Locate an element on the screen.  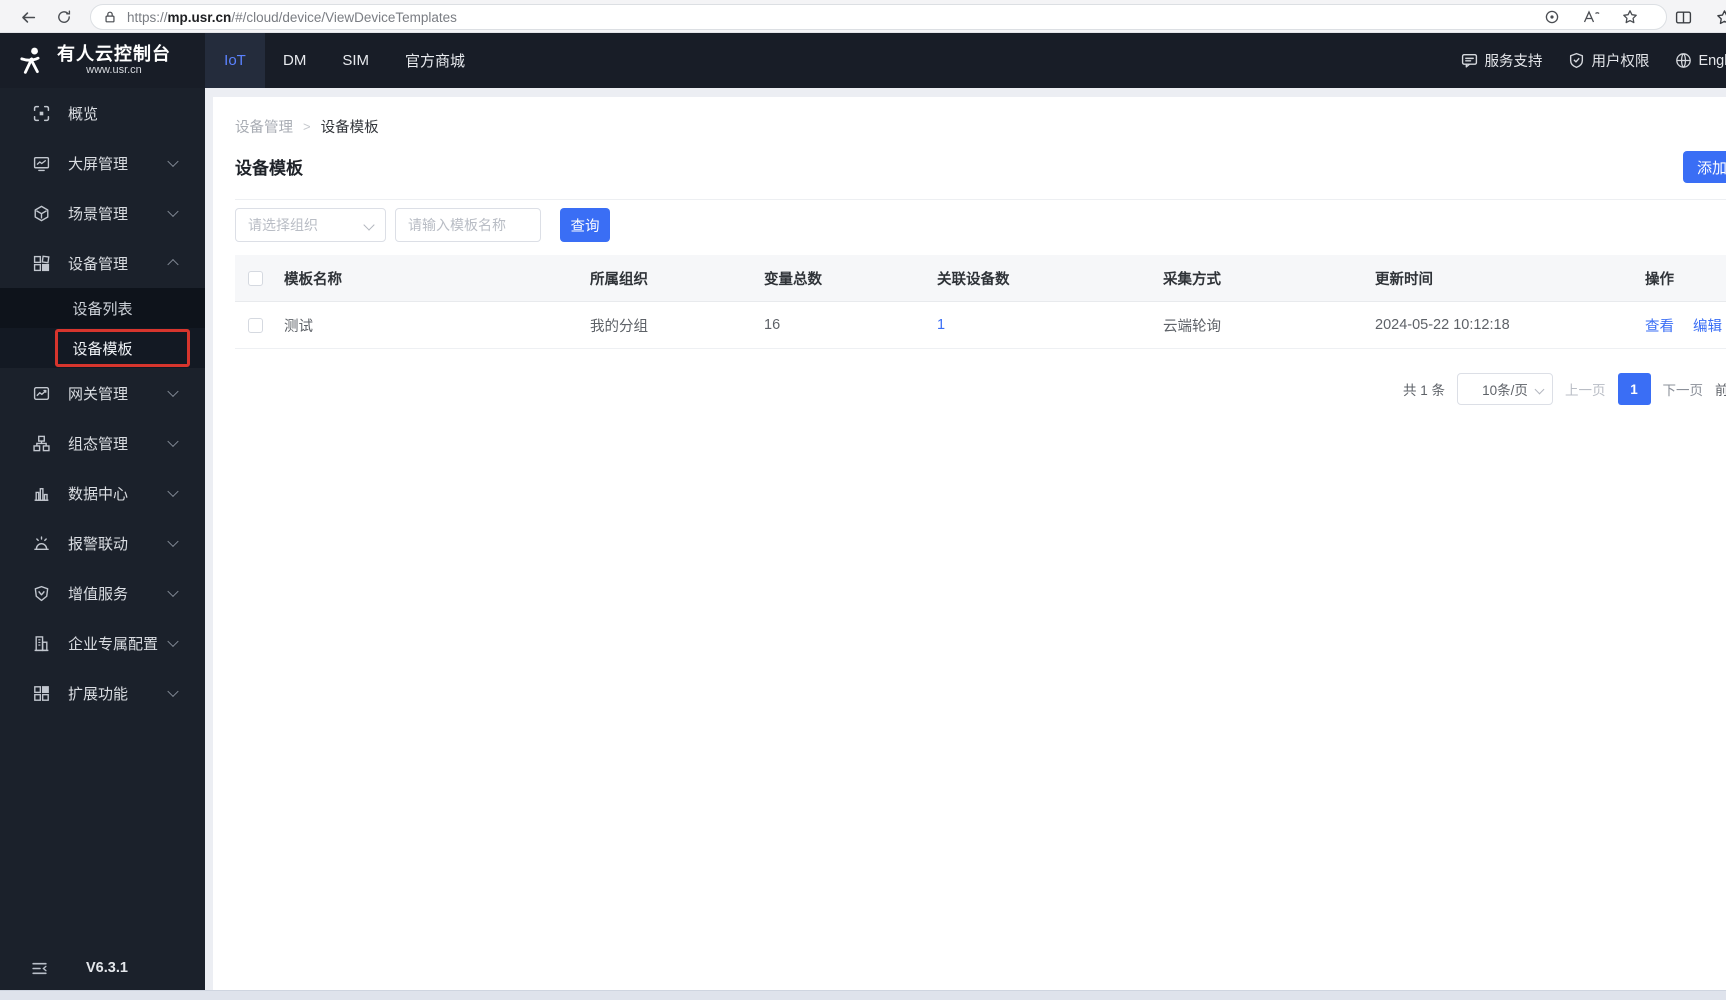
template-name-input is located at coordinates (468, 225).